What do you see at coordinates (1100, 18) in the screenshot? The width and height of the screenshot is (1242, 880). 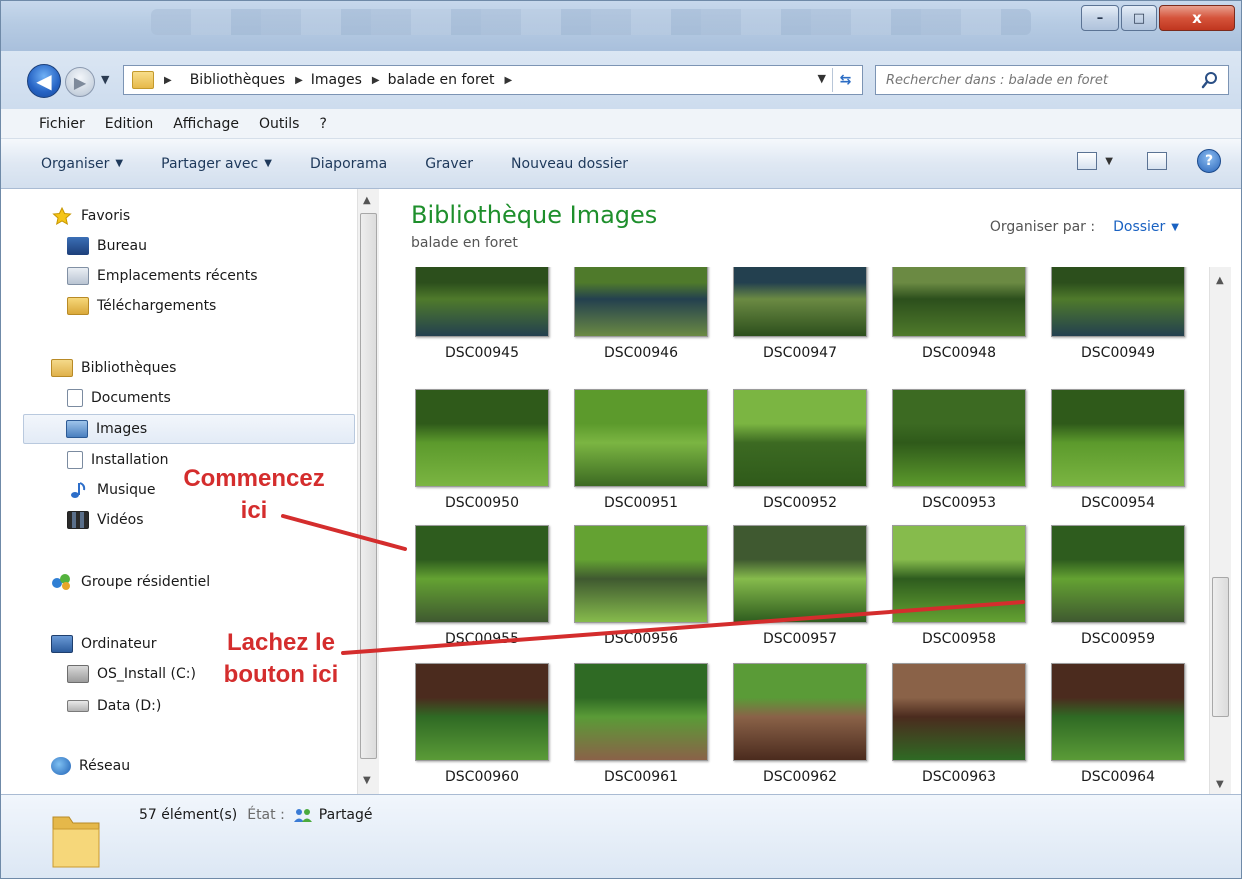 I see `minimize-button: –` at bounding box center [1100, 18].